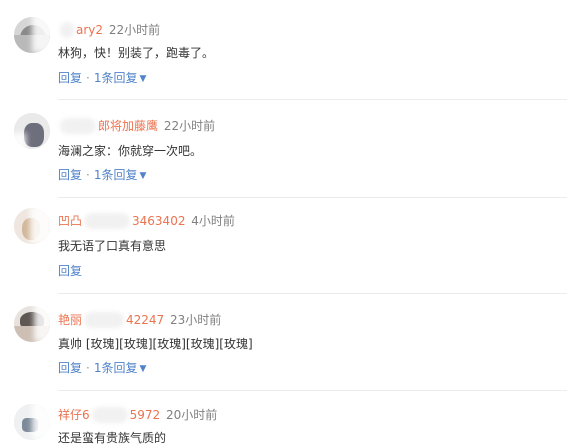 Image resolution: width=567 pixels, height=447 pixels. I want to click on comment-meta: 艳丽 42247 23小时前, so click(139, 320).